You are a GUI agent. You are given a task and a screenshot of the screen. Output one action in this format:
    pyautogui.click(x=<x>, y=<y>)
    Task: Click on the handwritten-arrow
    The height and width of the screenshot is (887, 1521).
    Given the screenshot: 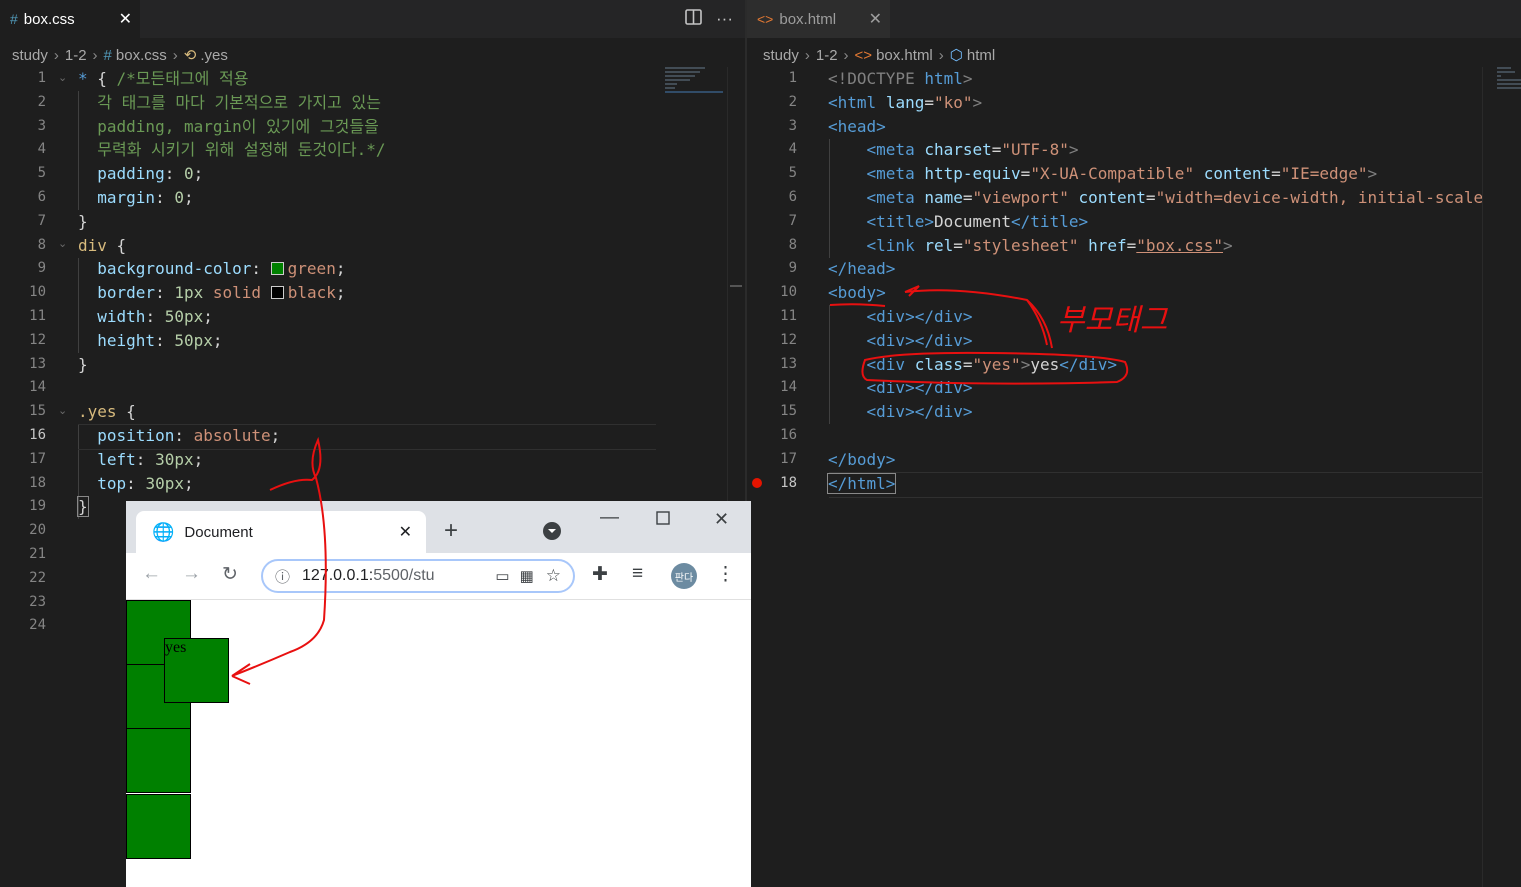 What is the action you would take?
    pyautogui.click(x=279, y=560)
    